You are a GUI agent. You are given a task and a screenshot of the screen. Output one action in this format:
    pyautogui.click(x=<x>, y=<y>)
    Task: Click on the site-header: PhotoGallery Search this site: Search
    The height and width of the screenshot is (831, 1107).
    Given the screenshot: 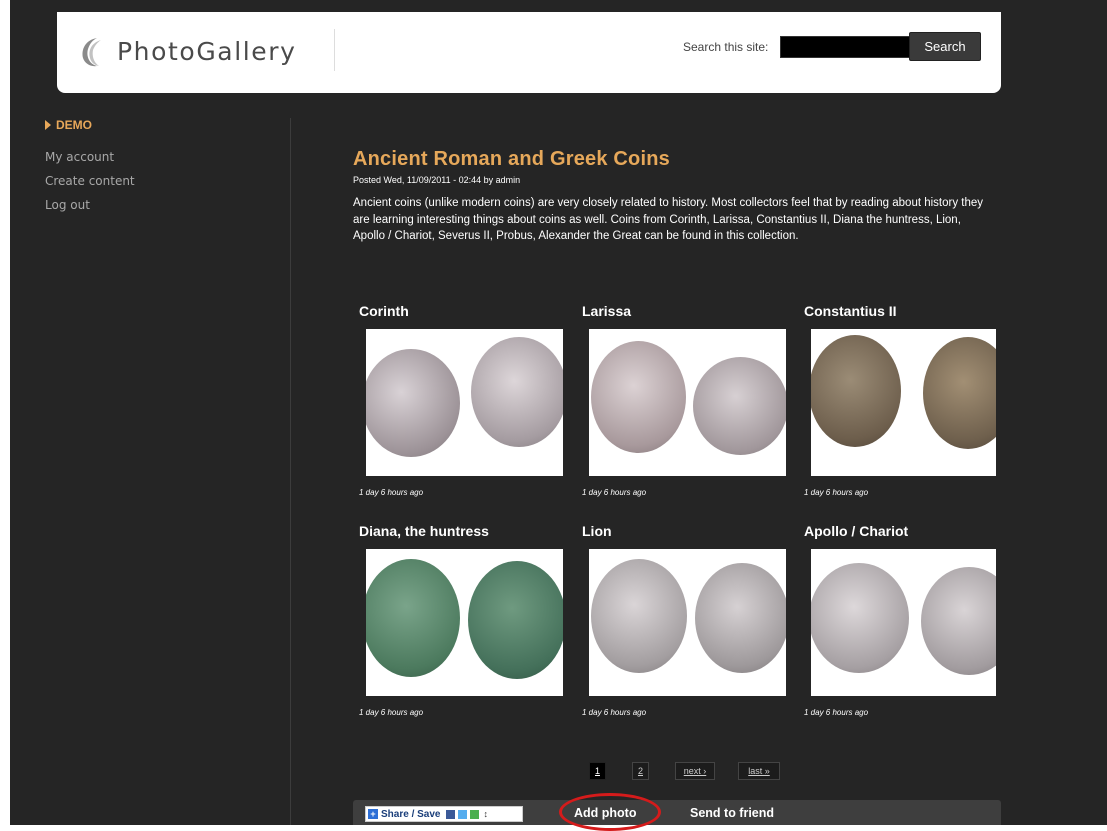 What is the action you would take?
    pyautogui.click(x=529, y=52)
    